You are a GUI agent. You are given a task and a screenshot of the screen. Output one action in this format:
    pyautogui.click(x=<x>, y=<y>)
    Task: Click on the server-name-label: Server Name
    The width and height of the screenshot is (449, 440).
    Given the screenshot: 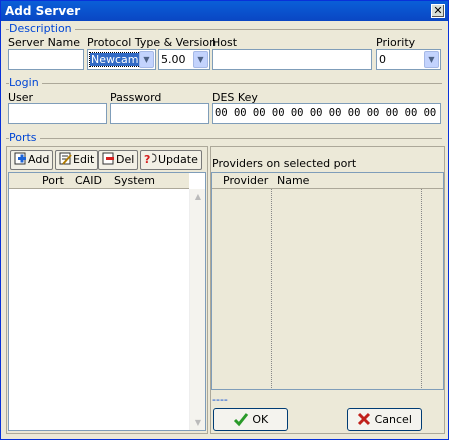 What is the action you would take?
    pyautogui.click(x=44, y=42)
    